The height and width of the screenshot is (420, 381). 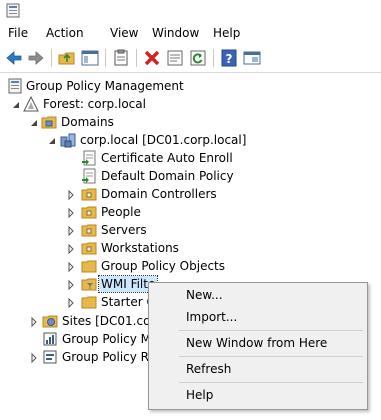 I want to click on toolbar: ?, so click(x=190, y=58).